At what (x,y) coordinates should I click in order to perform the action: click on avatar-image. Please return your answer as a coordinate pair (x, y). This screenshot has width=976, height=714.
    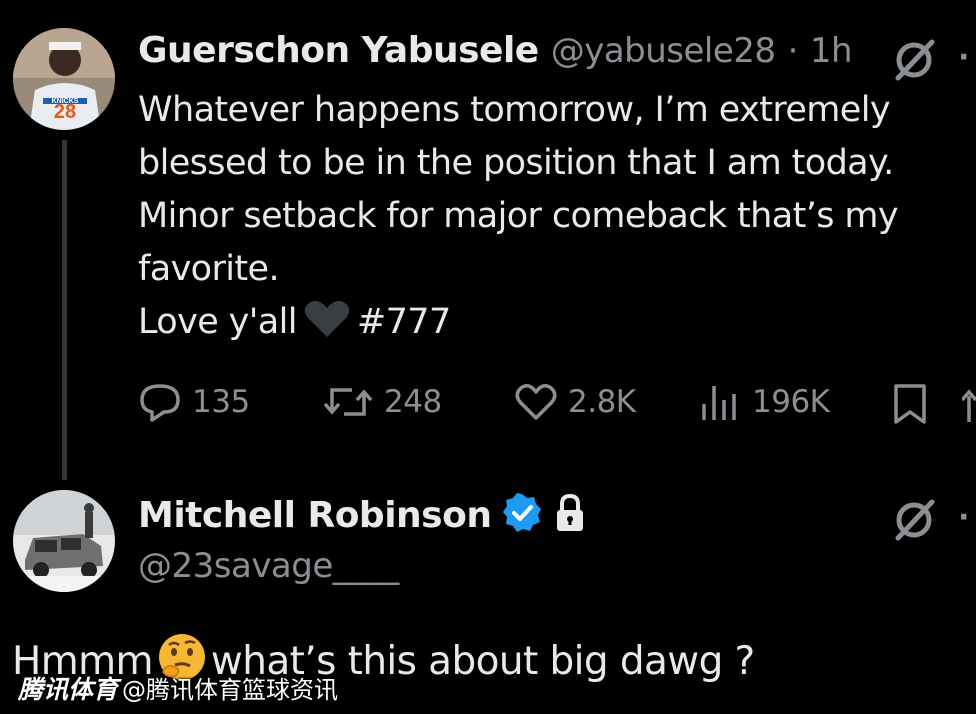
    Looking at the image, I should click on (64, 541).